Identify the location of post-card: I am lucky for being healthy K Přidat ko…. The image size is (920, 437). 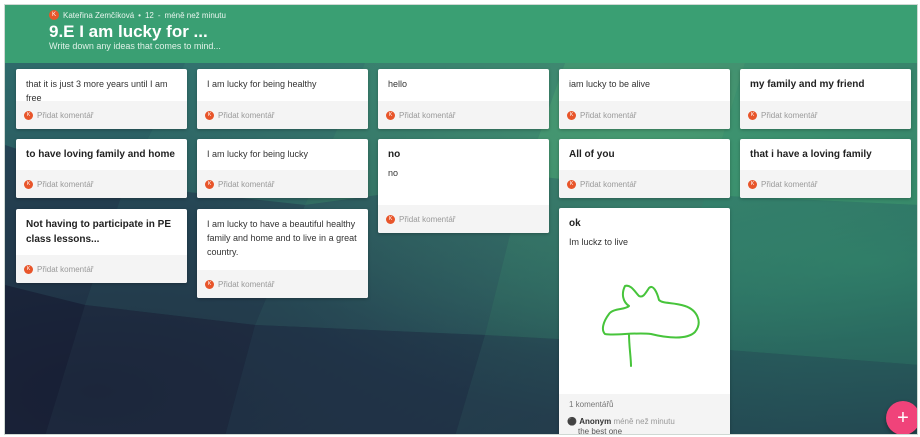
(282, 99).